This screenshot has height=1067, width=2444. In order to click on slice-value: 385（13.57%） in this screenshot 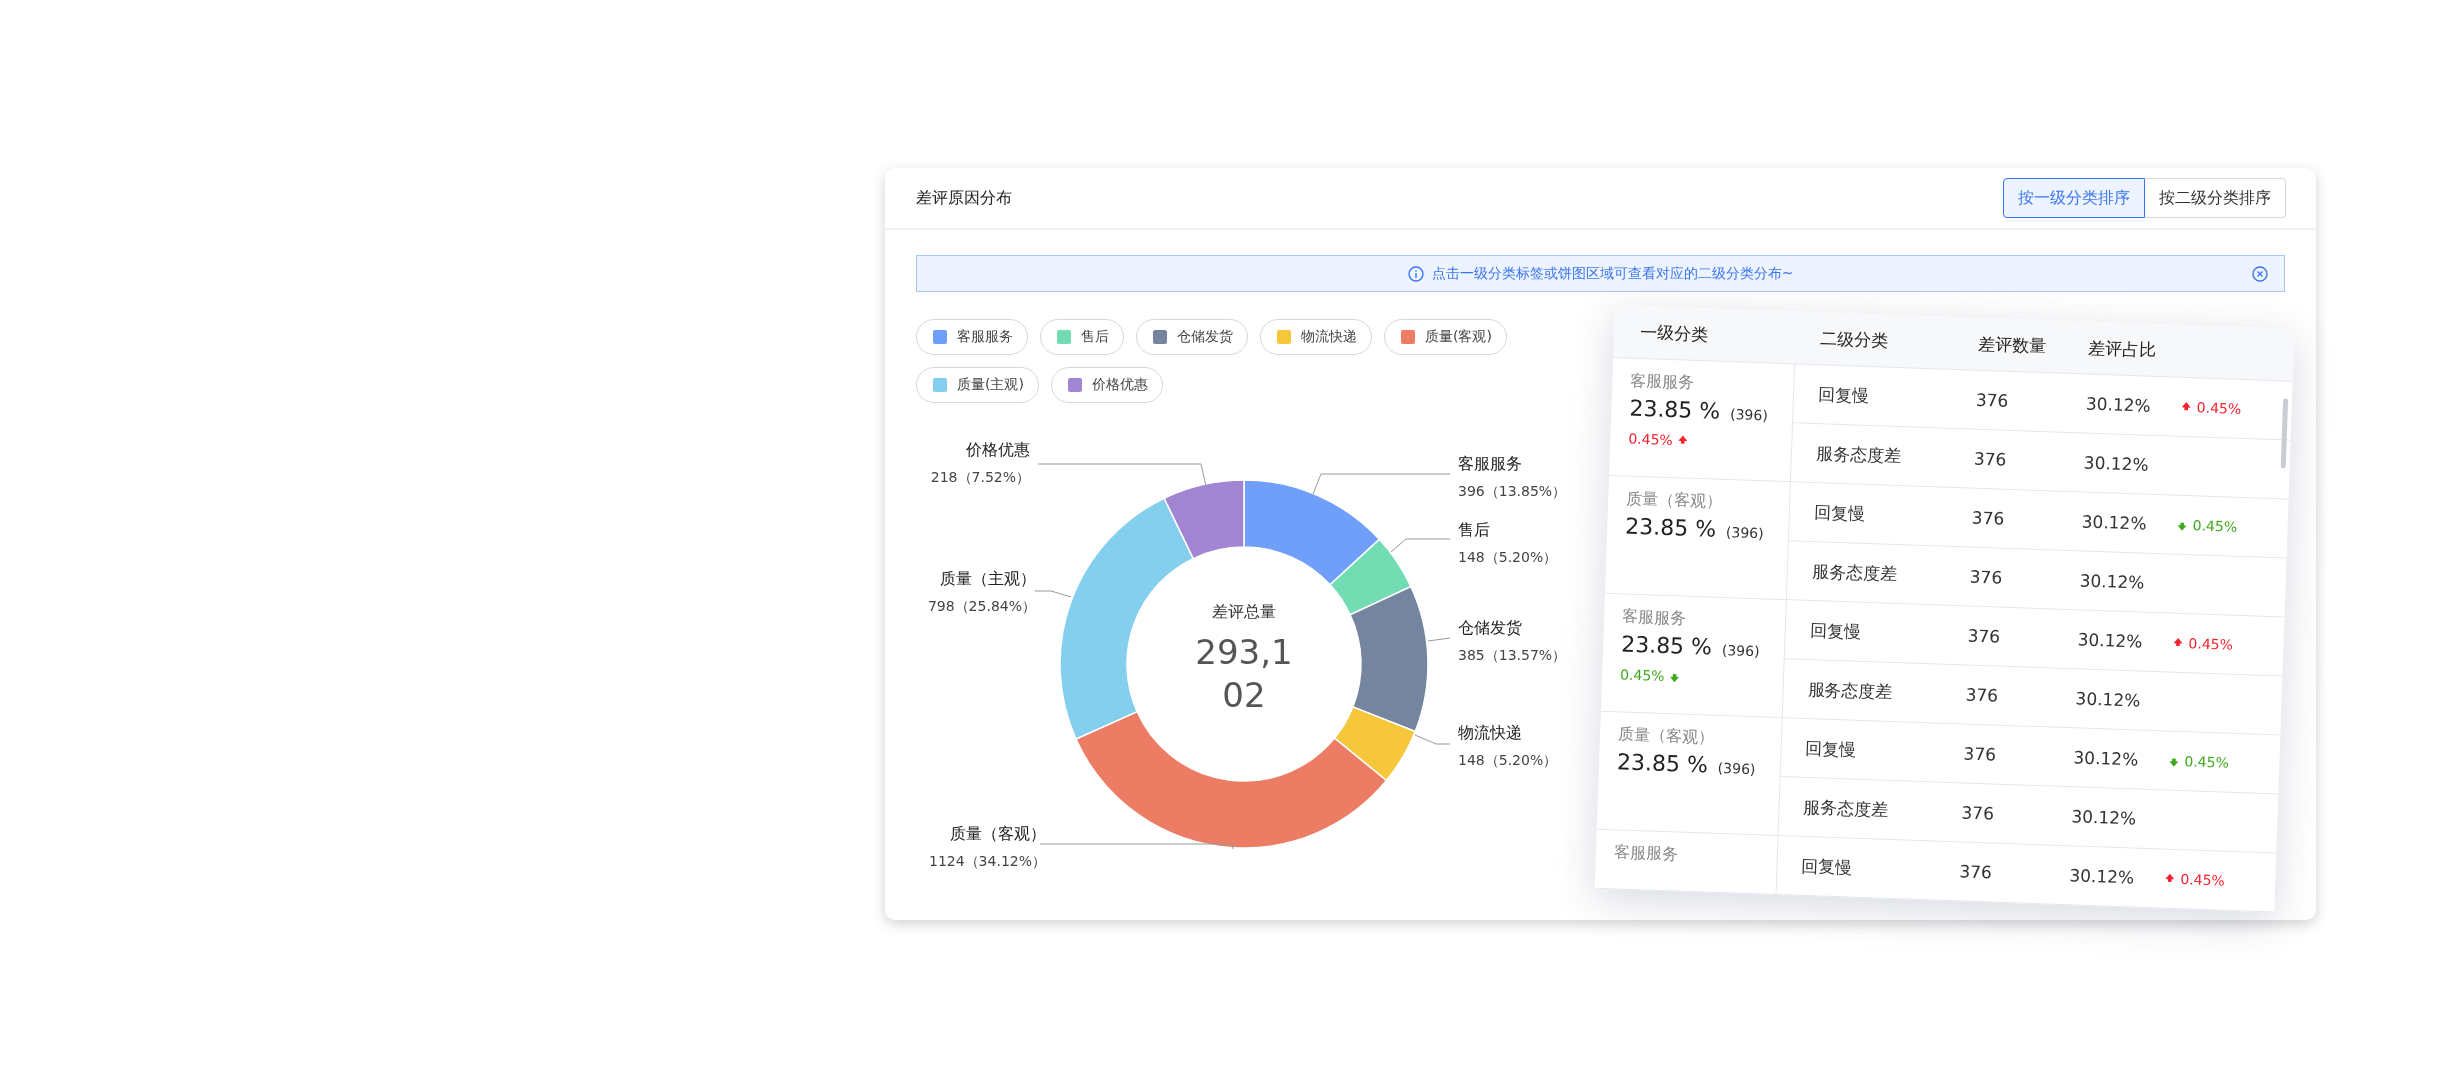, I will do `click(1512, 655)`.